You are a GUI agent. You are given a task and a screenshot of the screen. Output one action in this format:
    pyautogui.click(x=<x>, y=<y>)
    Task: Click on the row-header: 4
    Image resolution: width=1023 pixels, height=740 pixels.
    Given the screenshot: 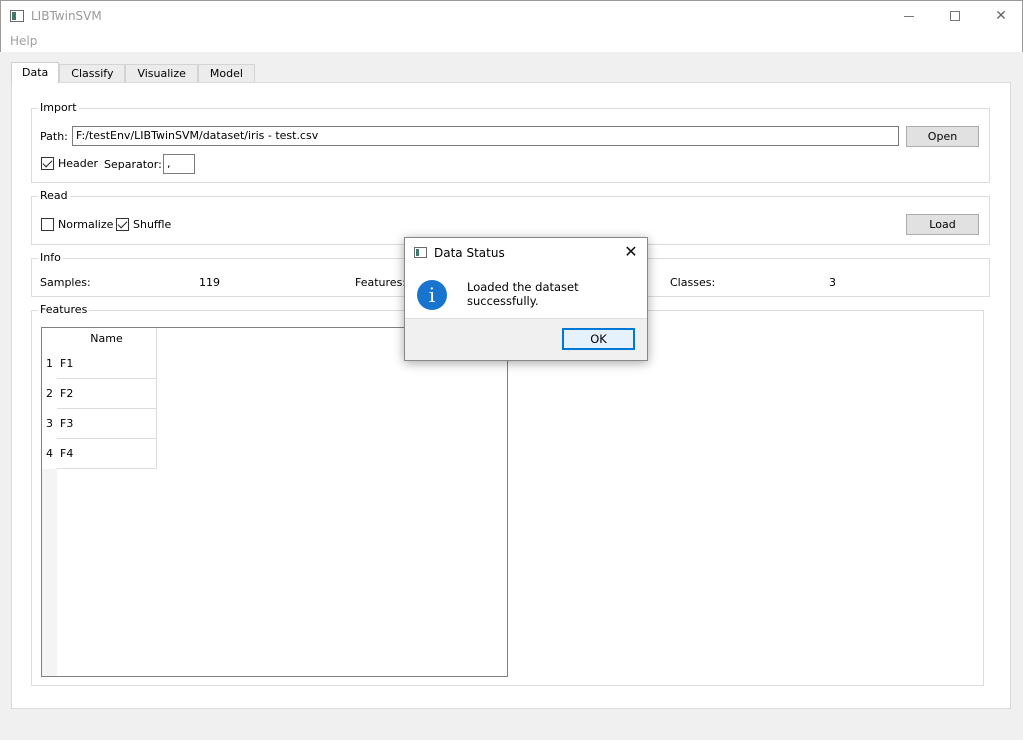 What is the action you would take?
    pyautogui.click(x=49, y=454)
    